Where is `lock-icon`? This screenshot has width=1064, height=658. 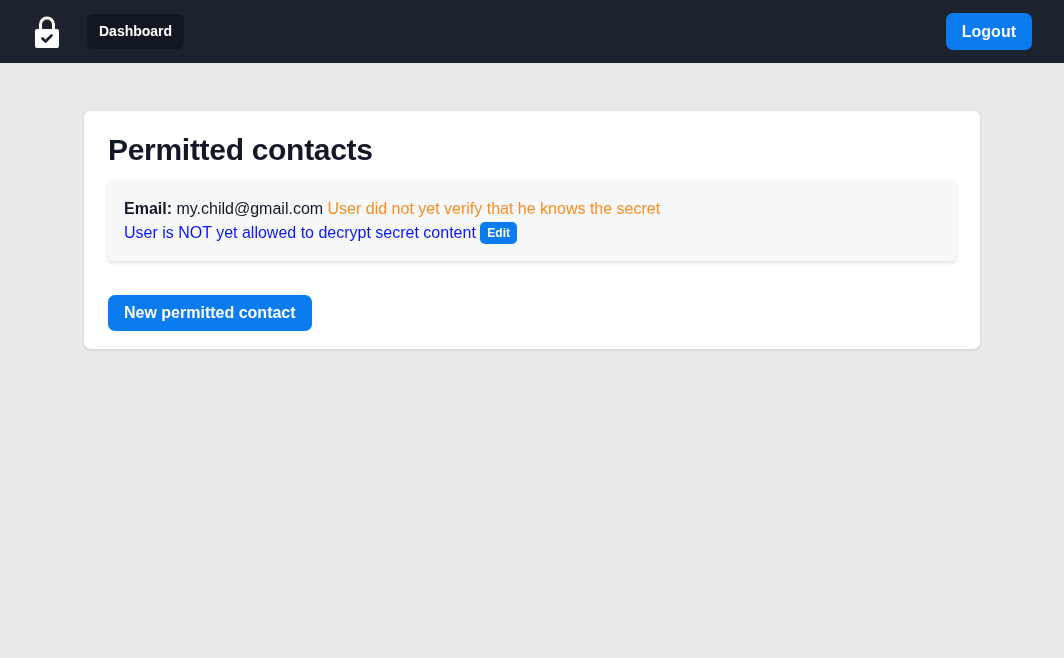 lock-icon is located at coordinates (47, 31).